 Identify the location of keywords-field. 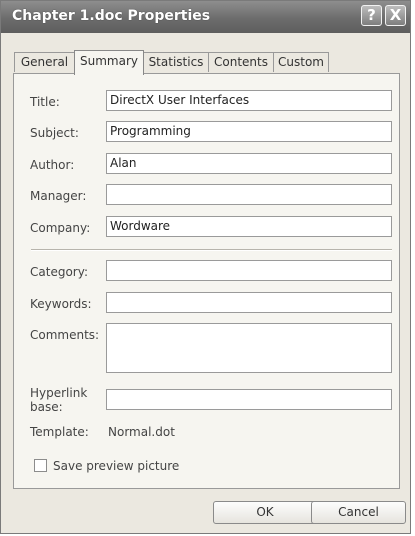
(249, 302).